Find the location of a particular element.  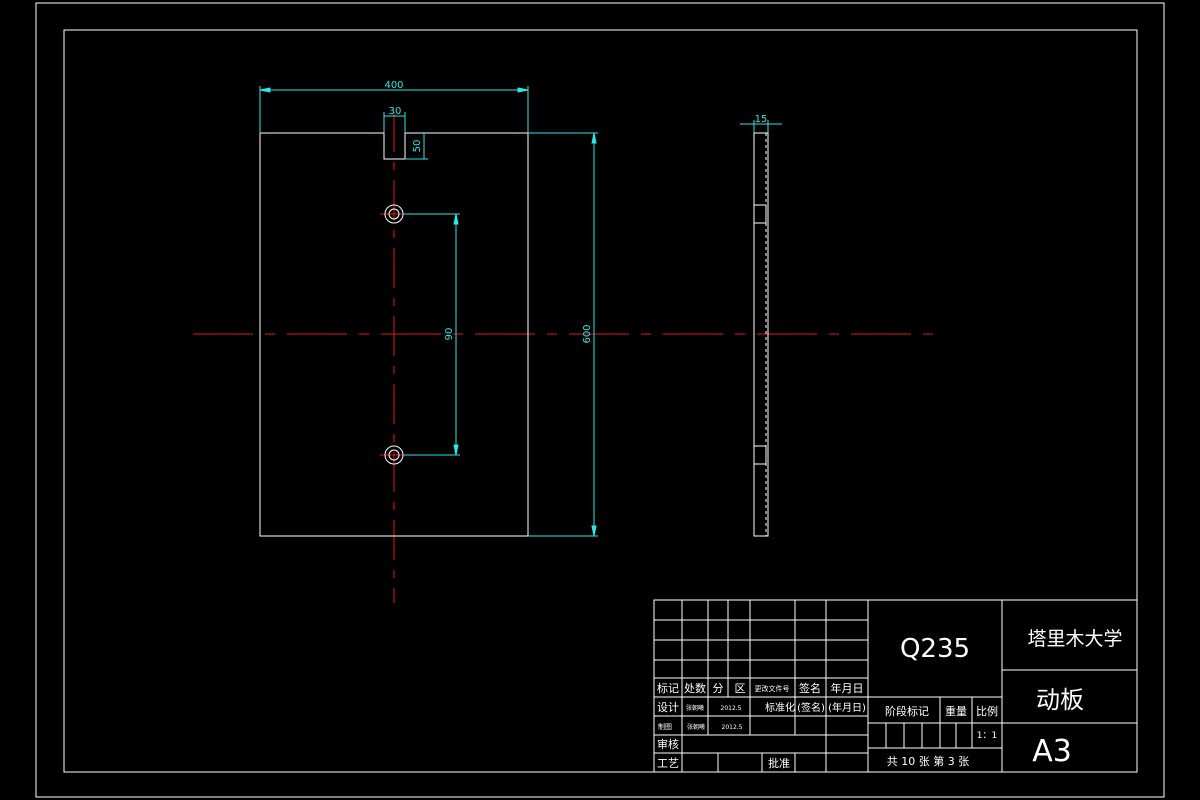

dim-spacing-text: 90 is located at coordinates (449, 334).